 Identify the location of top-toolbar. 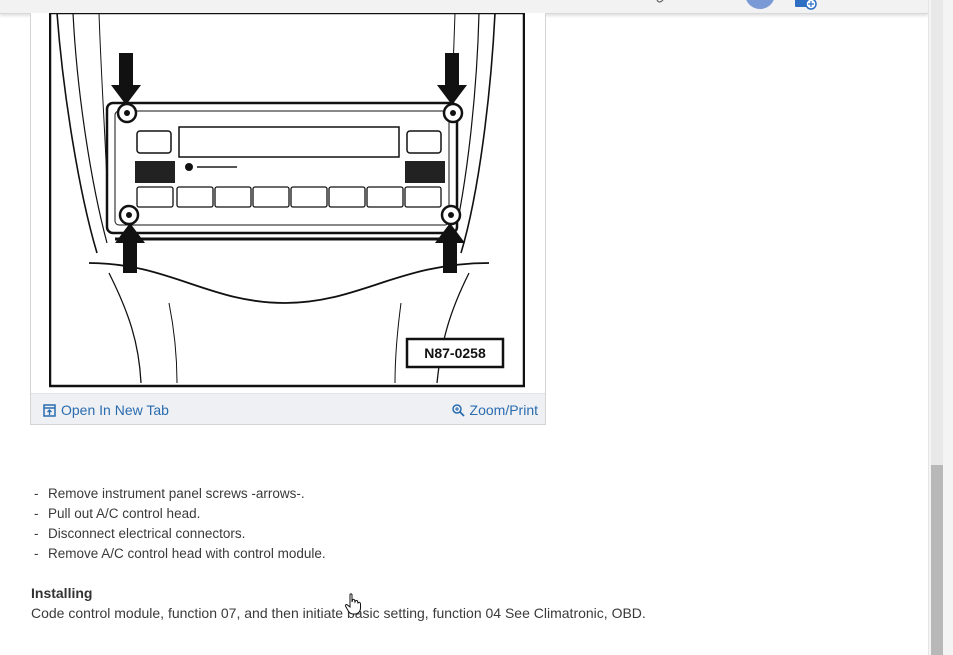
(464, 7).